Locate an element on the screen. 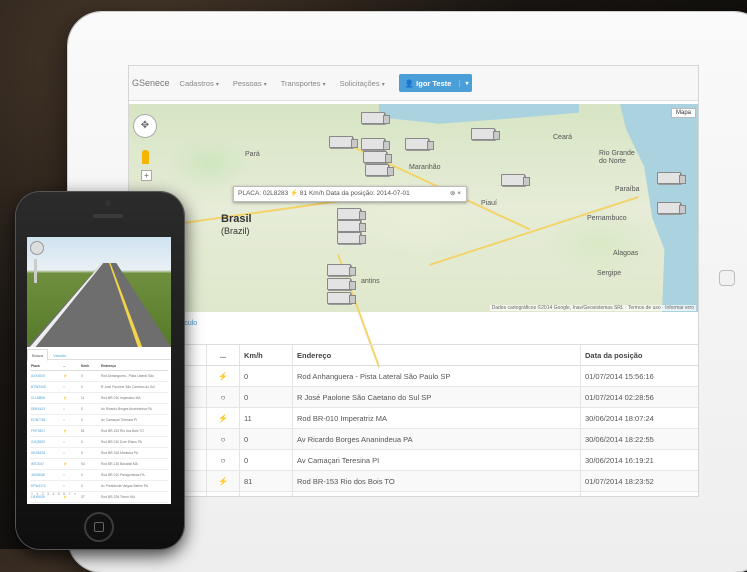  list-item: HKS8193 ○ 0 Rod BR-316 Marituba PA is located at coordinates (99, 453).